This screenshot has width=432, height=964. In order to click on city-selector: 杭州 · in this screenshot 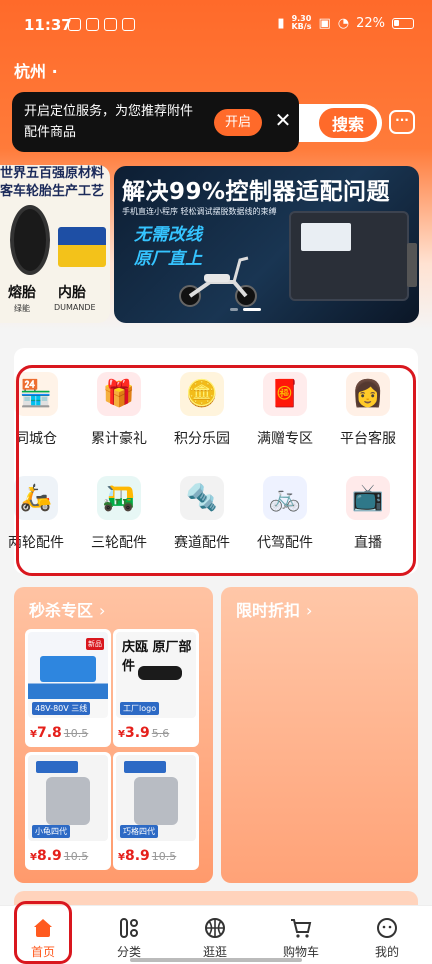, I will do `click(36, 70)`.